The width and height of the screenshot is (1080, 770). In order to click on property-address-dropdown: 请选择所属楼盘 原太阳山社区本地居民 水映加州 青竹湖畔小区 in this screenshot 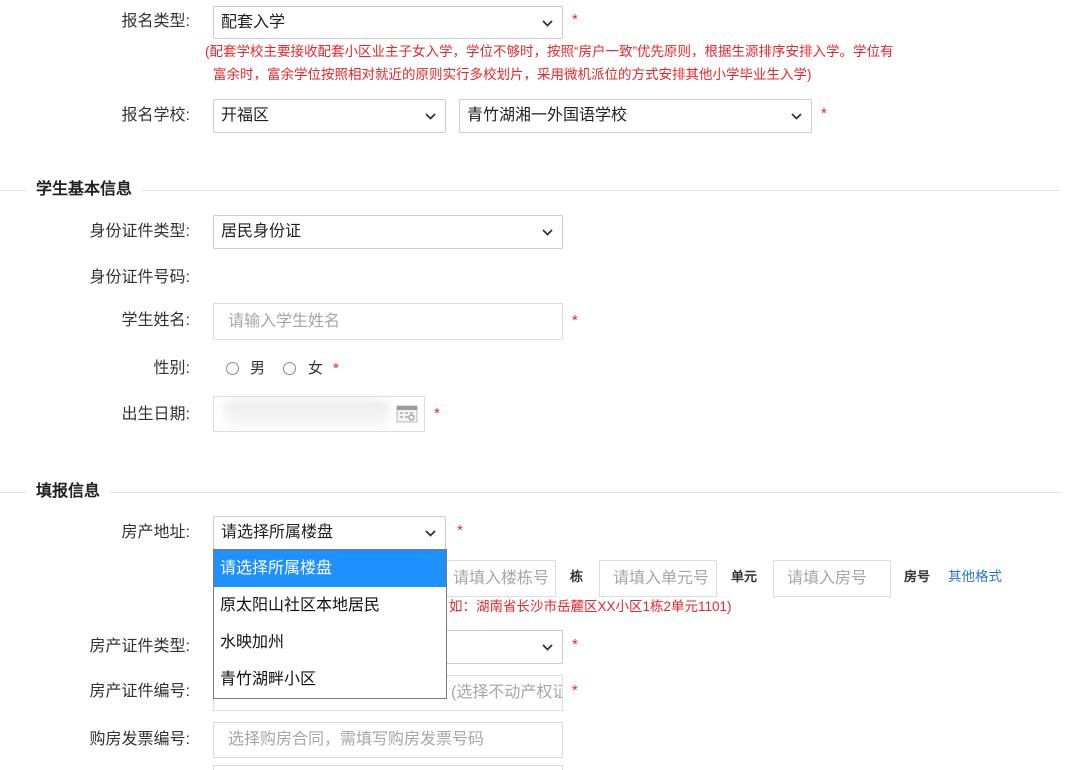, I will do `click(330, 624)`.